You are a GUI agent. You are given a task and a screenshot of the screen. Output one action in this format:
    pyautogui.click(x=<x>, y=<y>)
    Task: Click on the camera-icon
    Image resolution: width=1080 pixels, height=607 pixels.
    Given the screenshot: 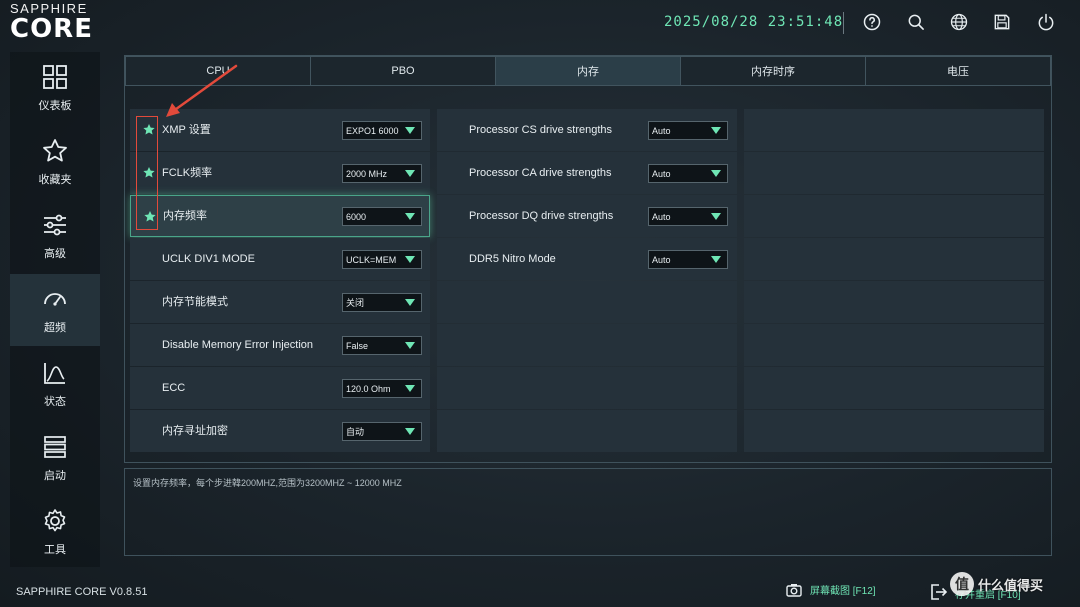 What is the action you would take?
    pyautogui.click(x=794, y=590)
    